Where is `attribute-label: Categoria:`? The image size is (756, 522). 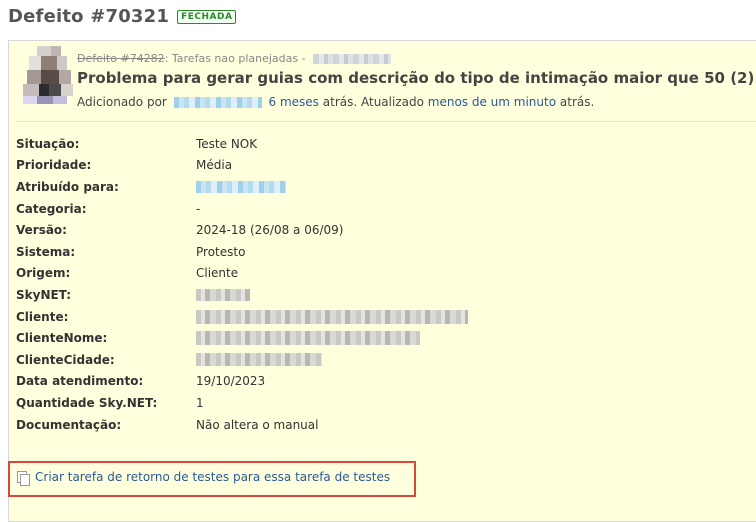
attribute-label: Categoria: is located at coordinates (51, 208).